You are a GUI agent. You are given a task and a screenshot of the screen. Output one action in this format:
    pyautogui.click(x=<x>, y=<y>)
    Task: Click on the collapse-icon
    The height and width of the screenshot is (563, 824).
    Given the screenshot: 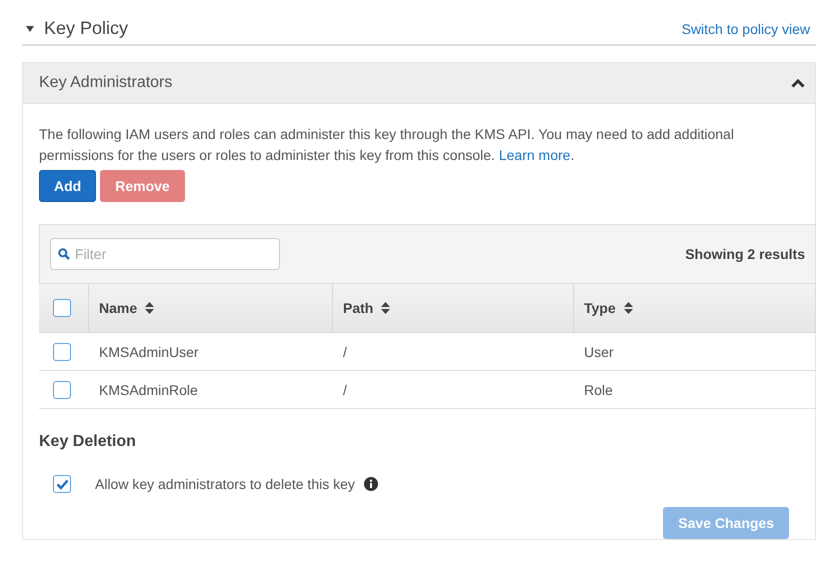 What is the action you would take?
    pyautogui.click(x=30, y=29)
    